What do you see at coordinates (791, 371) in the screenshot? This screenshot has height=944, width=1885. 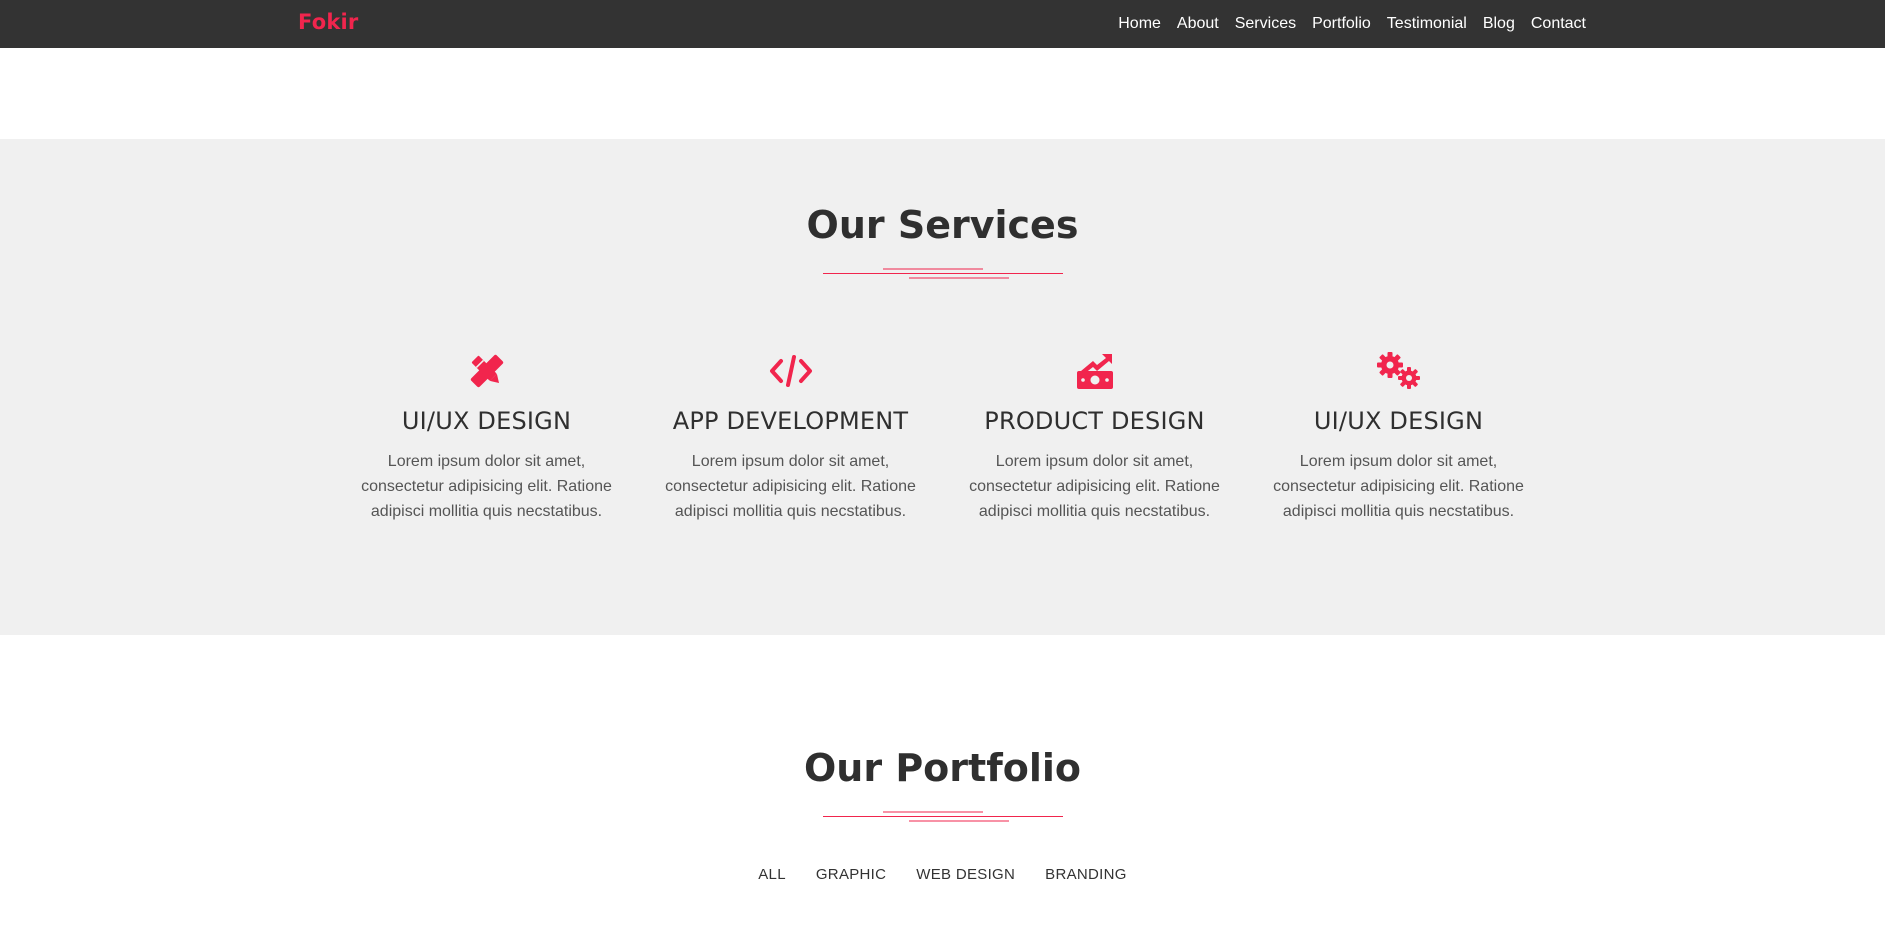 I see `code-icon` at bounding box center [791, 371].